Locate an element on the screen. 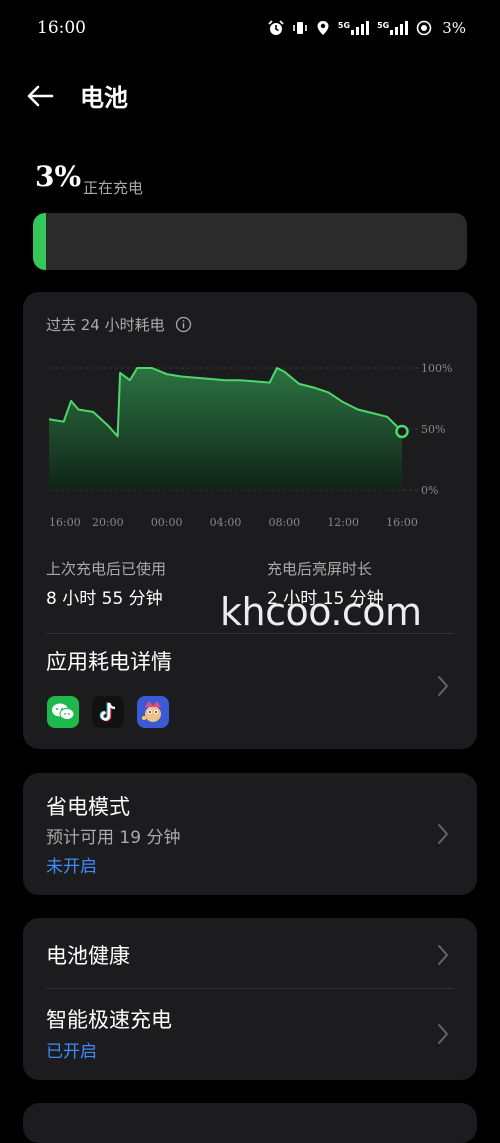 The width and height of the screenshot is (500, 1143). app-usage-title: 应用耗电详情 is located at coordinates (109, 662).